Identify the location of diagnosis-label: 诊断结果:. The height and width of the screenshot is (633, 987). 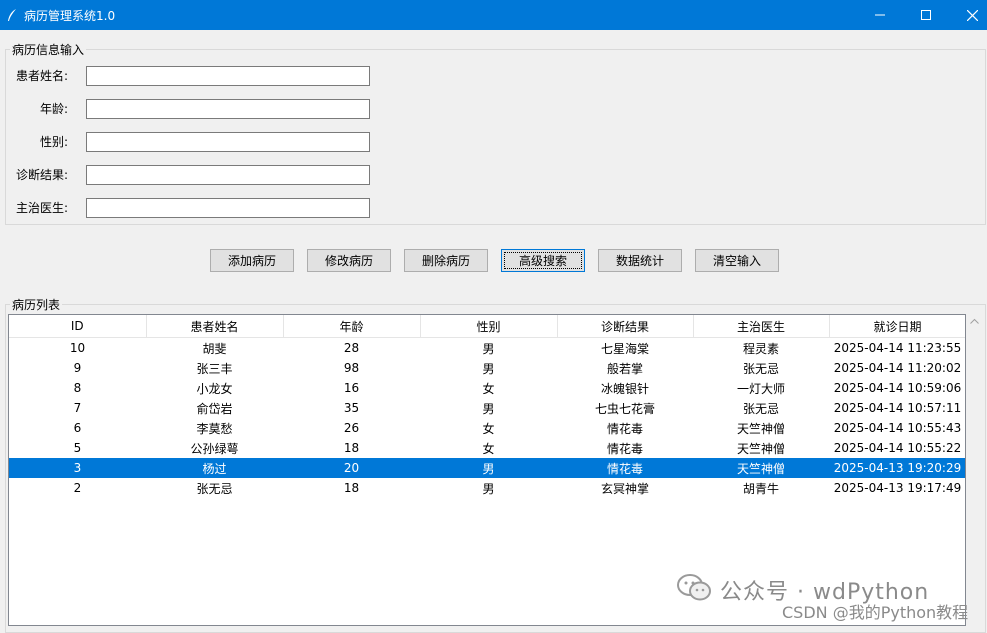
(41, 175).